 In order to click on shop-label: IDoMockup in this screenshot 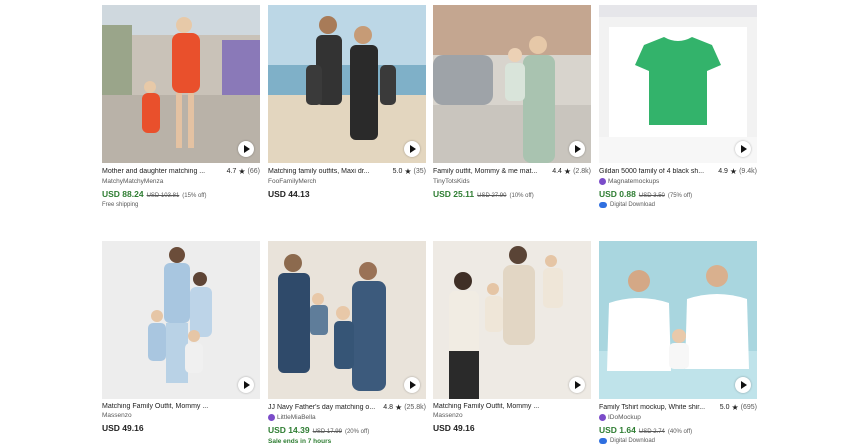, I will do `click(624, 417)`.